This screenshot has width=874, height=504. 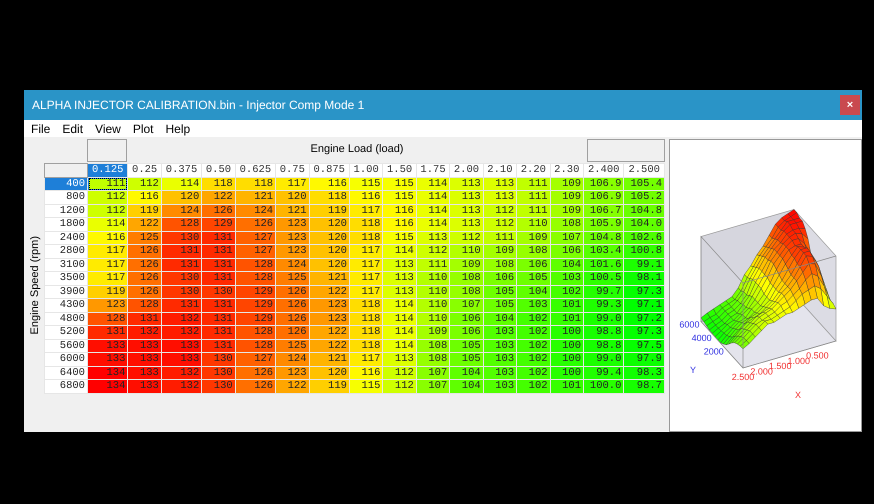 What do you see at coordinates (66, 183) in the screenshot?
I see `row-header: 400` at bounding box center [66, 183].